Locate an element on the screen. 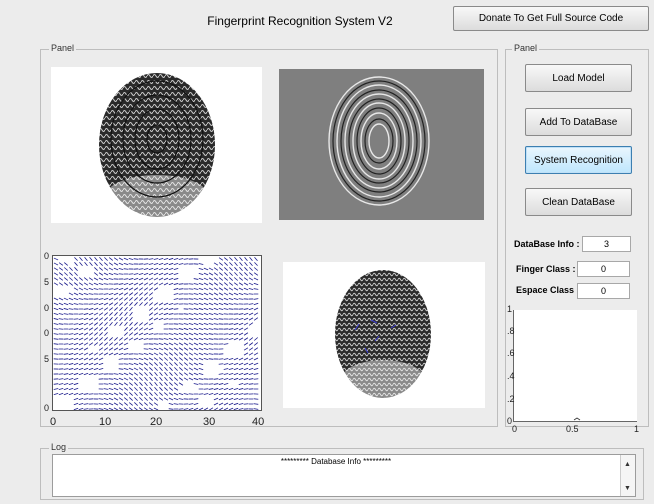 This screenshot has width=654, height=504. log-legend: Log is located at coordinates (59, 447).